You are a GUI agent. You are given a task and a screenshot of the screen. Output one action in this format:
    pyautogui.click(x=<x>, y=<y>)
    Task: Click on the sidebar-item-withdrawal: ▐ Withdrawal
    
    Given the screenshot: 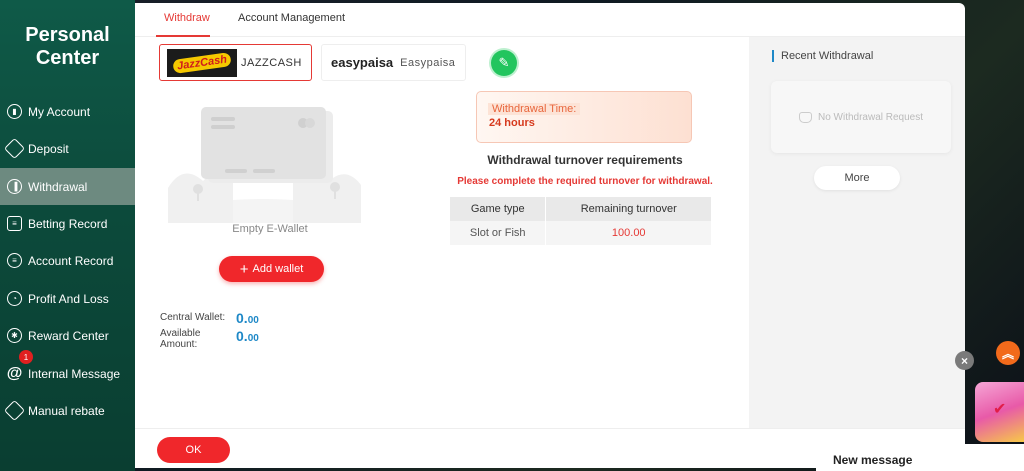 What is the action you would take?
    pyautogui.click(x=67, y=186)
    